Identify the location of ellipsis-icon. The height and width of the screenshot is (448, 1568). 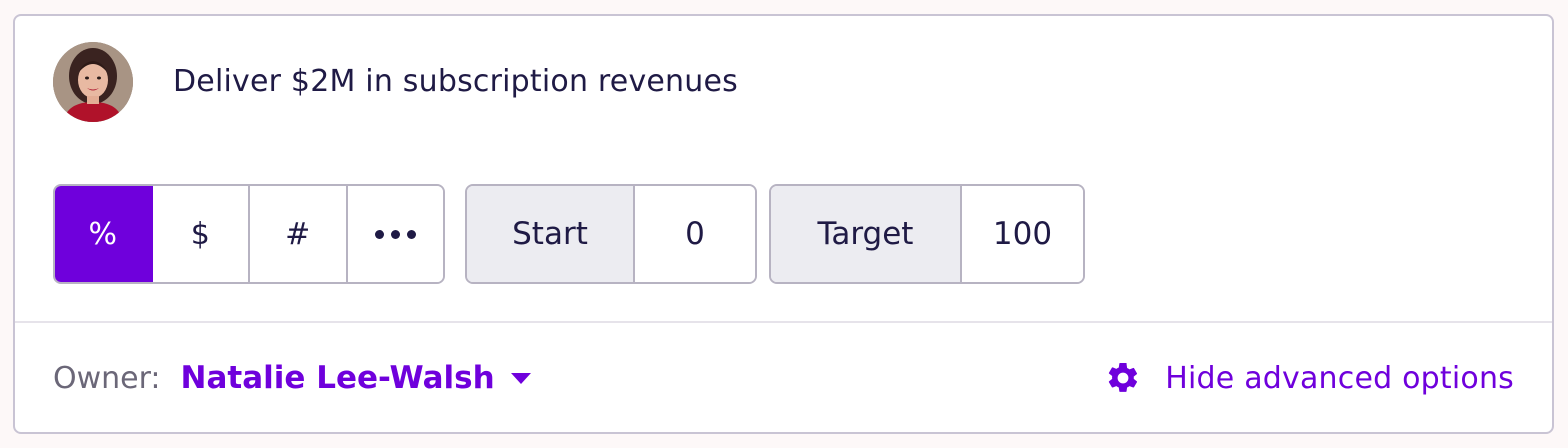
(395, 234).